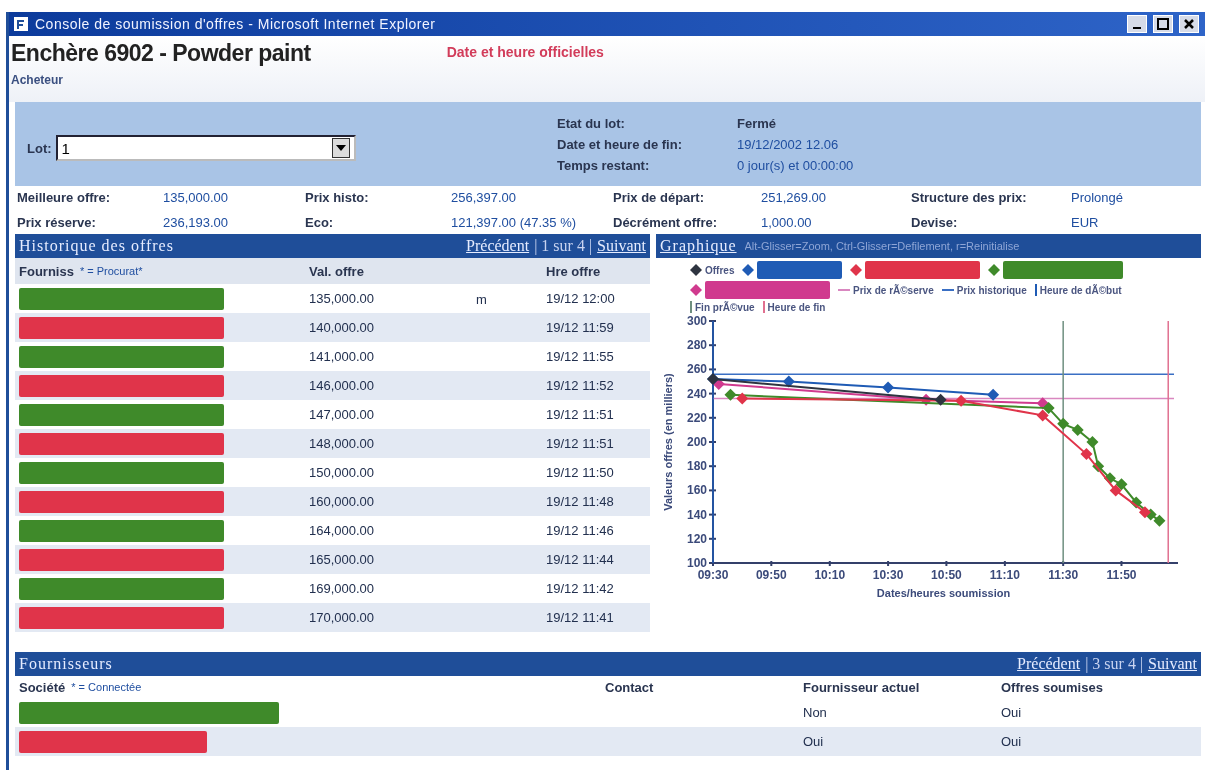  Describe the element at coordinates (757, 123) in the screenshot. I see `status-value: Fermé` at that location.